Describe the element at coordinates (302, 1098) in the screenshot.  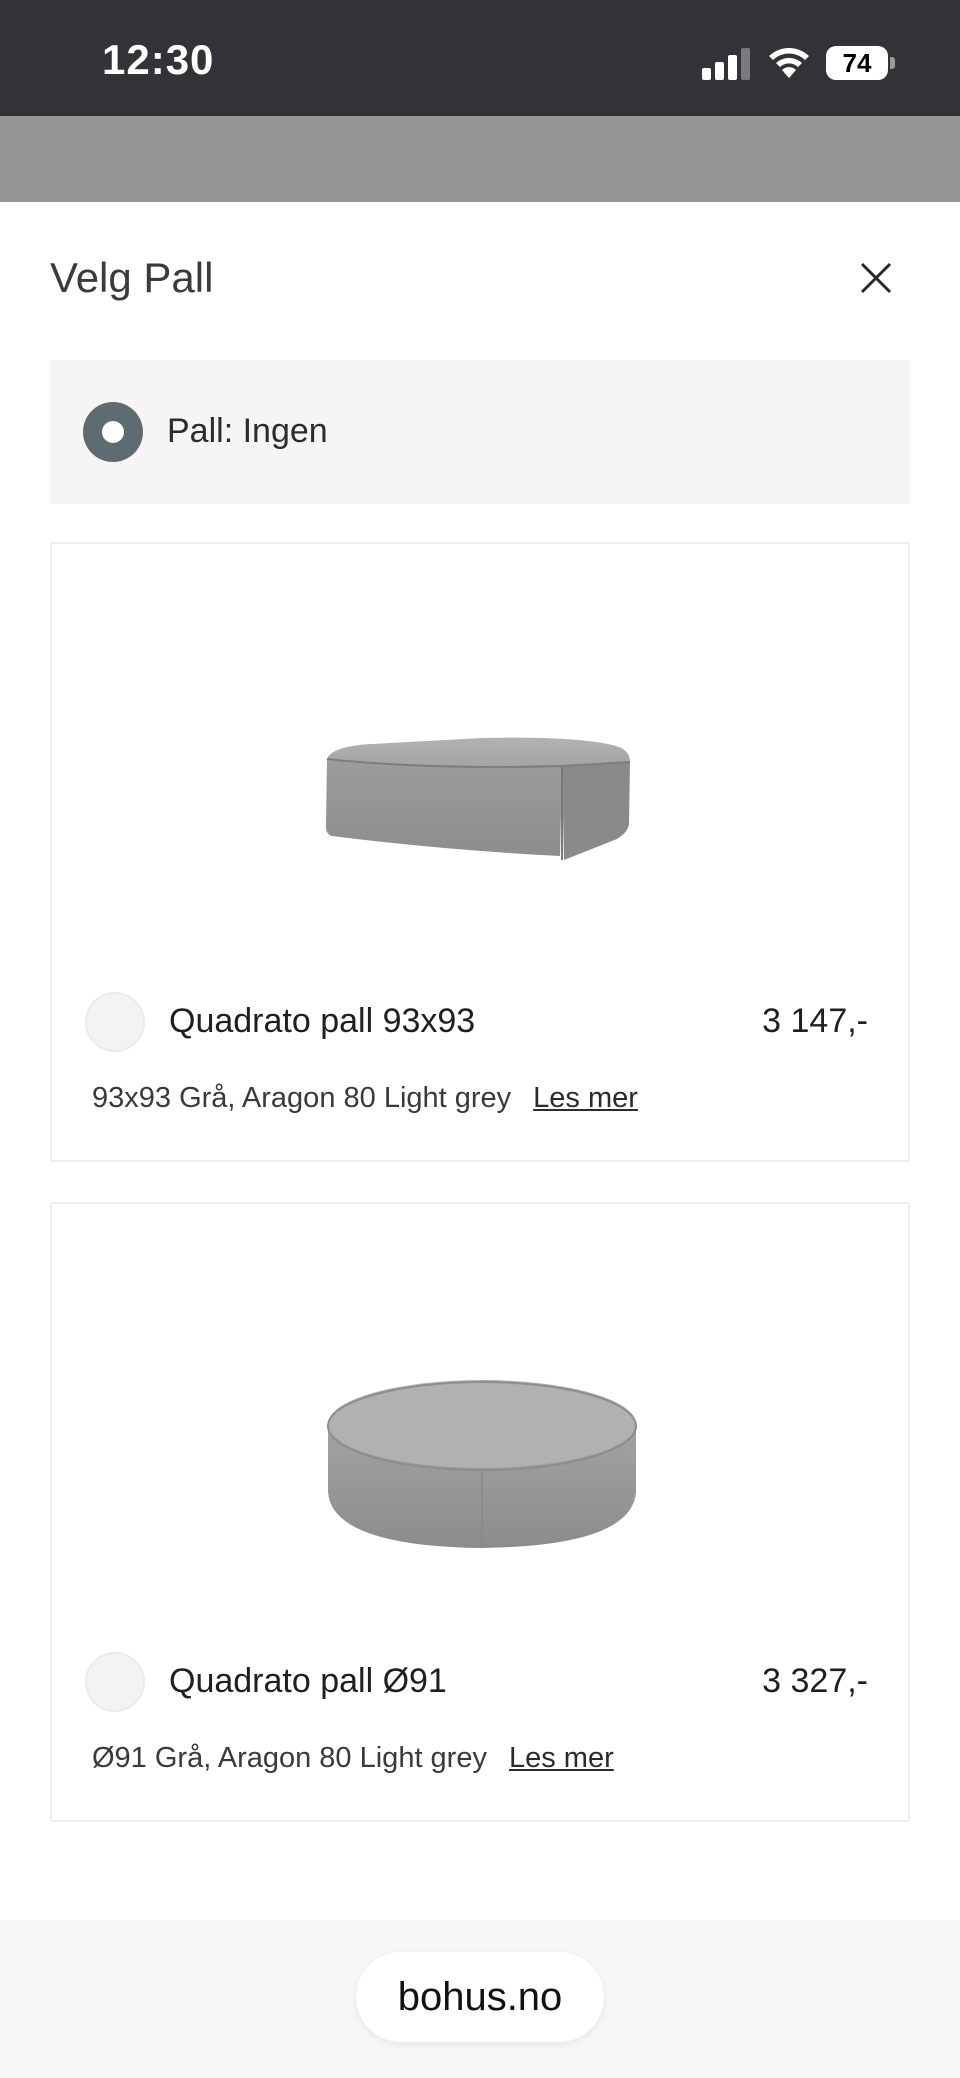
I see `product-variant: 93x93 Grå, Aragon 80 Light grey` at that location.